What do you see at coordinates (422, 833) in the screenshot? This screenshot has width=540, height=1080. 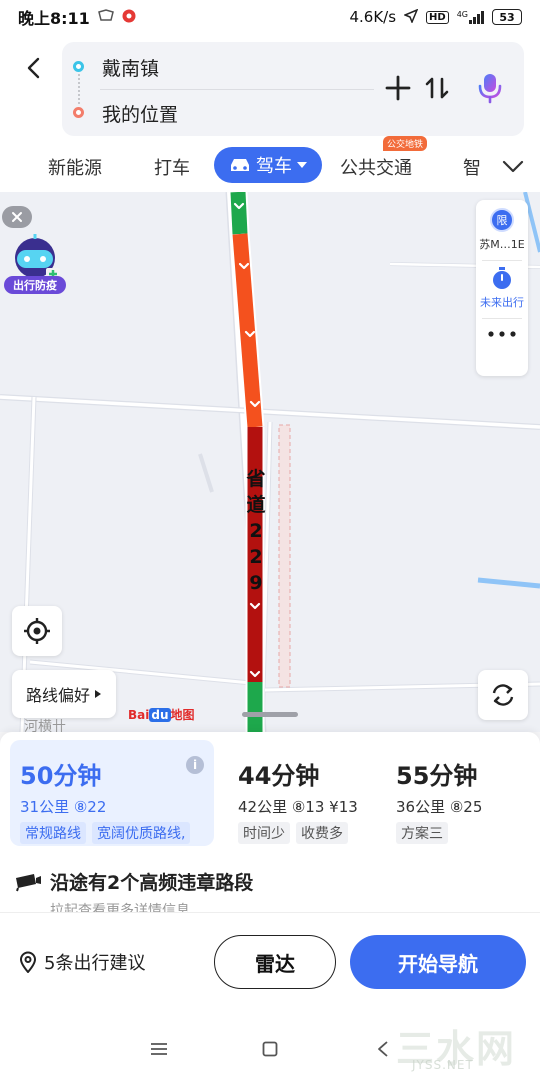 I see `route-tag: 方案三` at bounding box center [422, 833].